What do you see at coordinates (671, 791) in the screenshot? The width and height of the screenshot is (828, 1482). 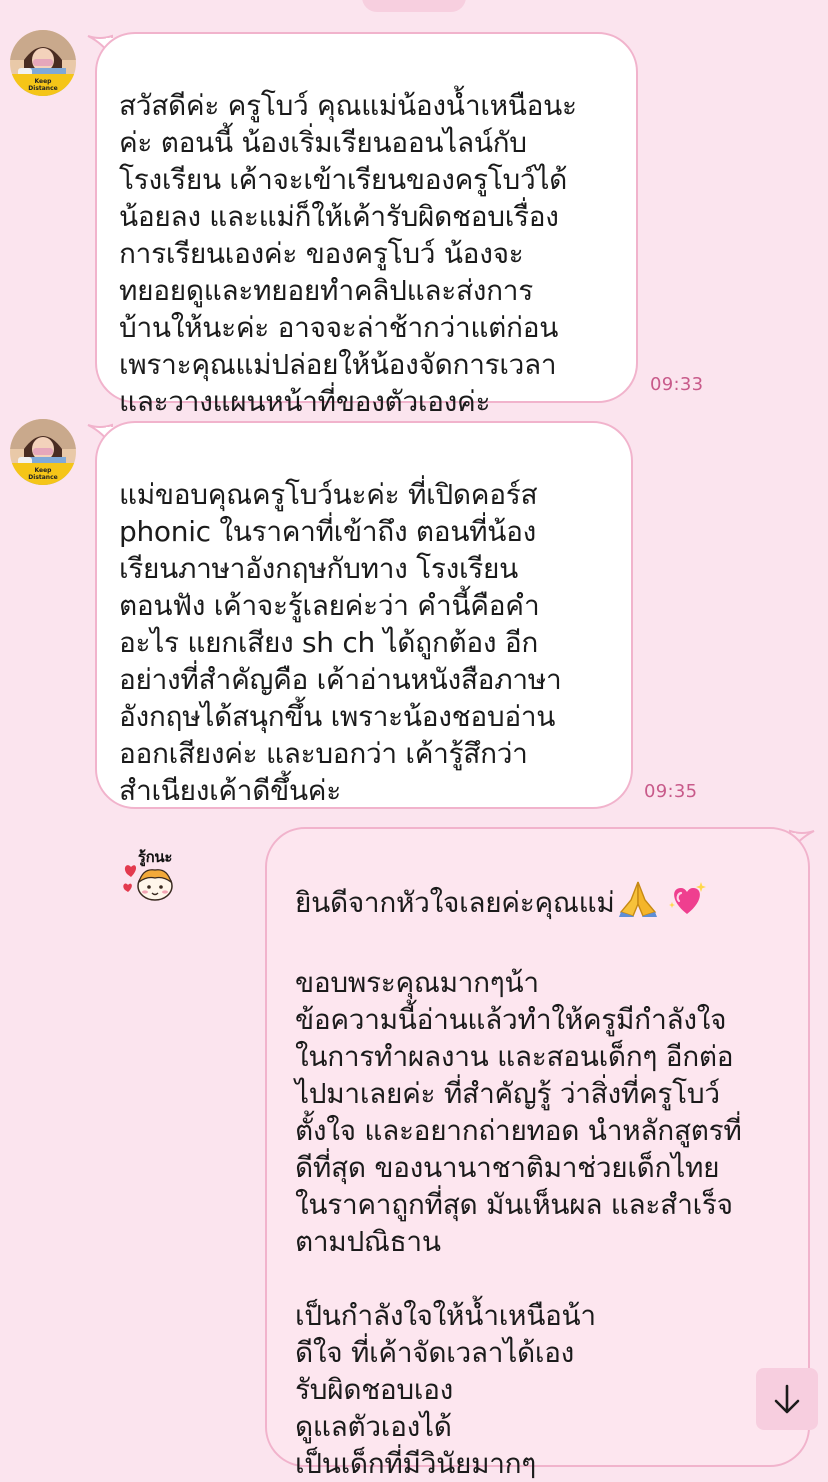 I see `message-timestamp: 09:35` at bounding box center [671, 791].